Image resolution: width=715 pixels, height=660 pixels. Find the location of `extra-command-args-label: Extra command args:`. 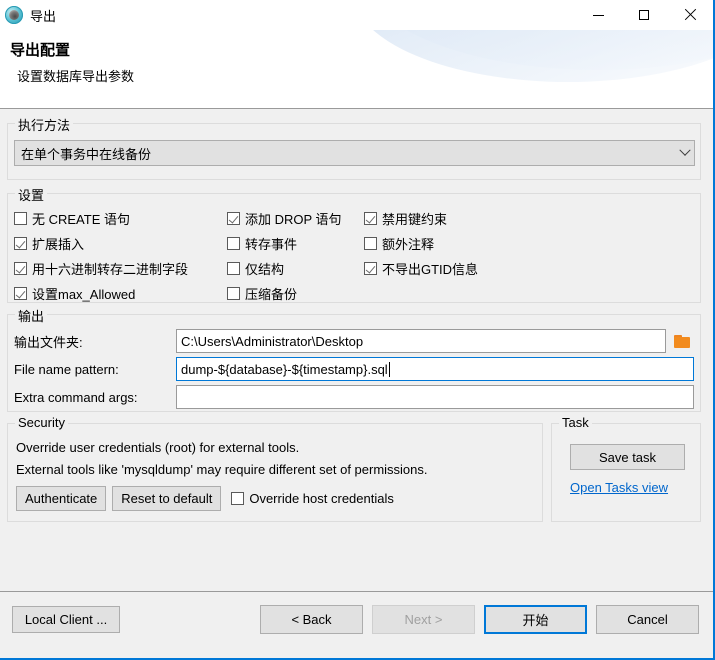

extra-command-args-label: Extra command args: is located at coordinates (76, 397).